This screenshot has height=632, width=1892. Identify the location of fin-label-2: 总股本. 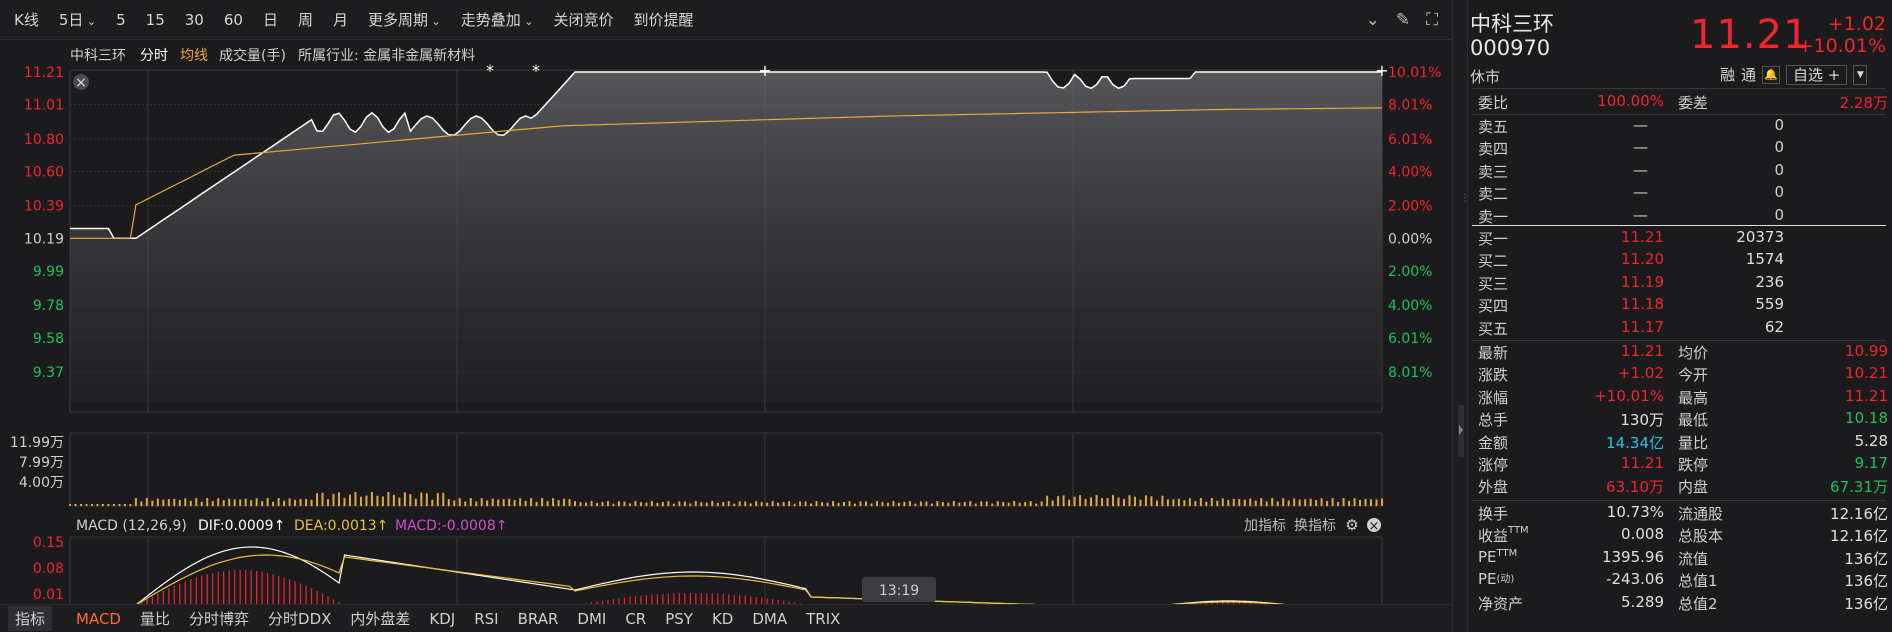
(1701, 536).